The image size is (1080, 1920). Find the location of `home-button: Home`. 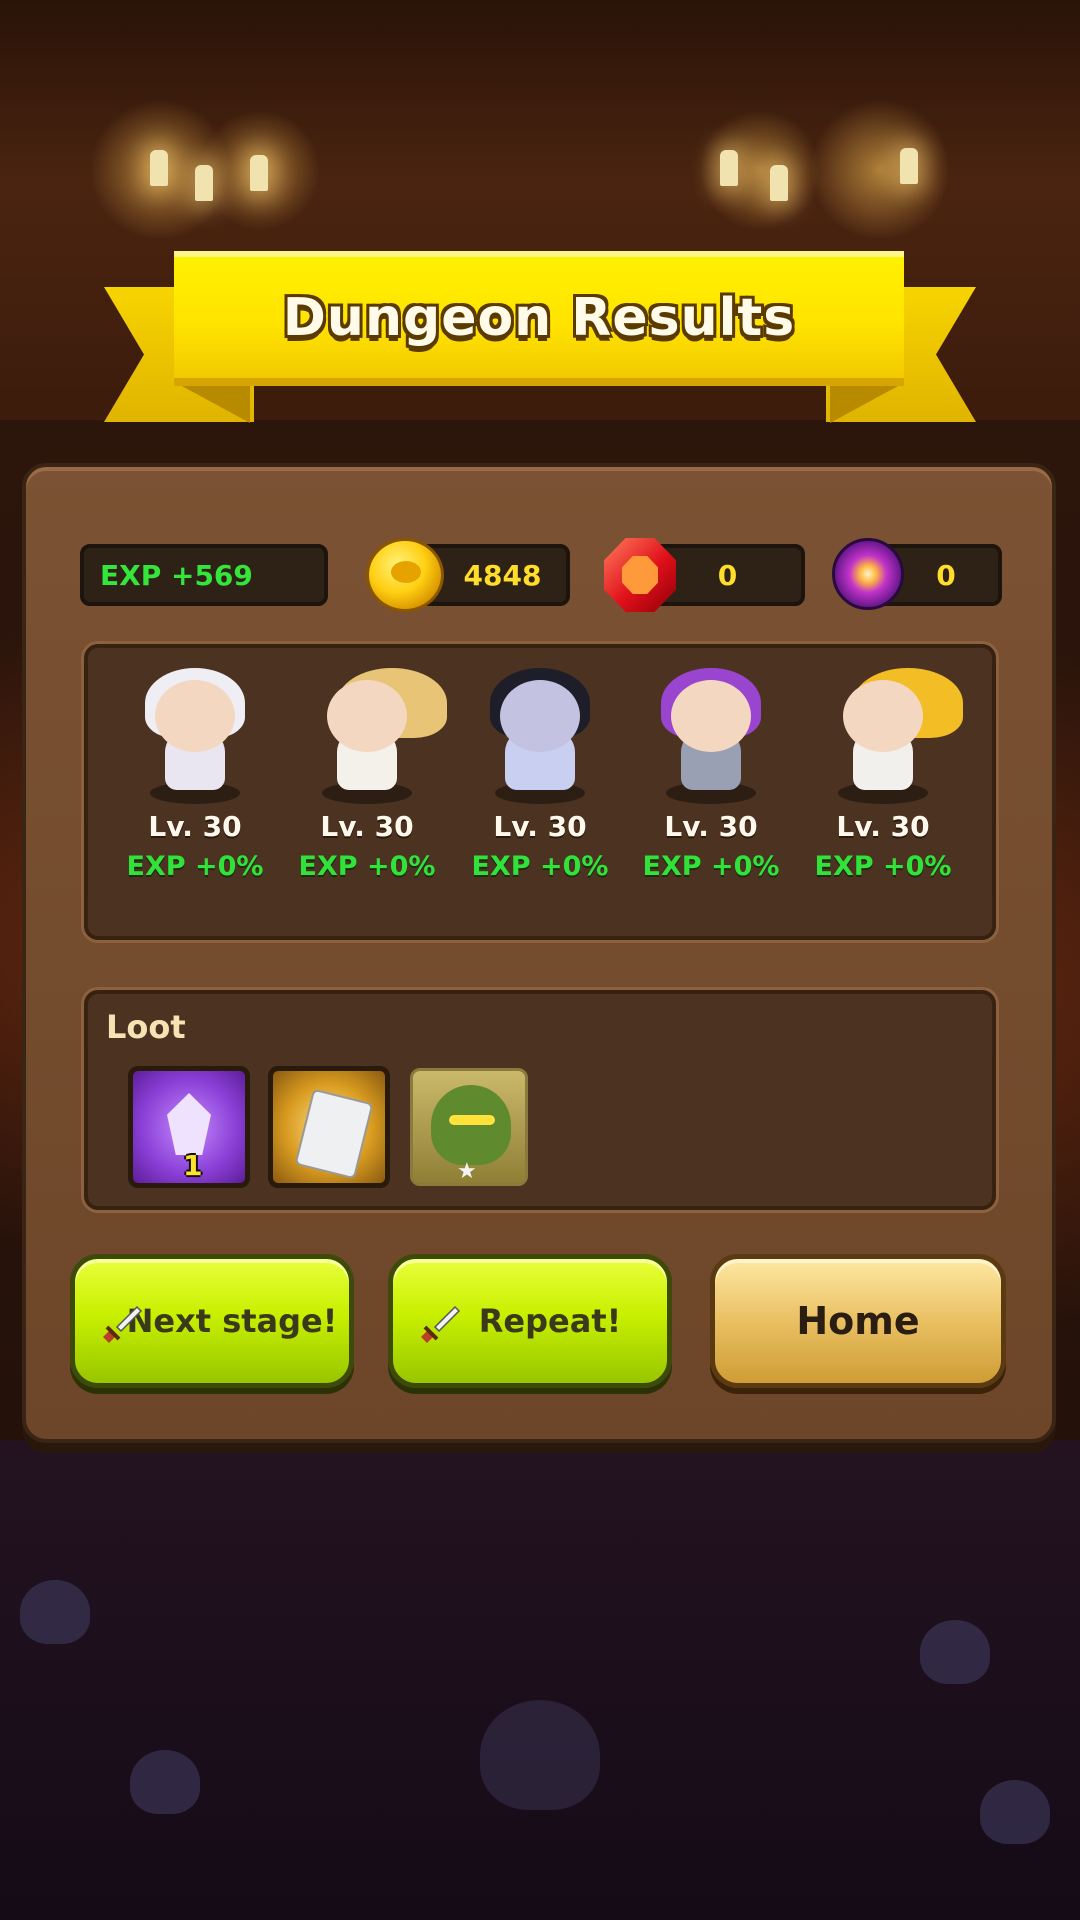

home-button: Home is located at coordinates (858, 1321).